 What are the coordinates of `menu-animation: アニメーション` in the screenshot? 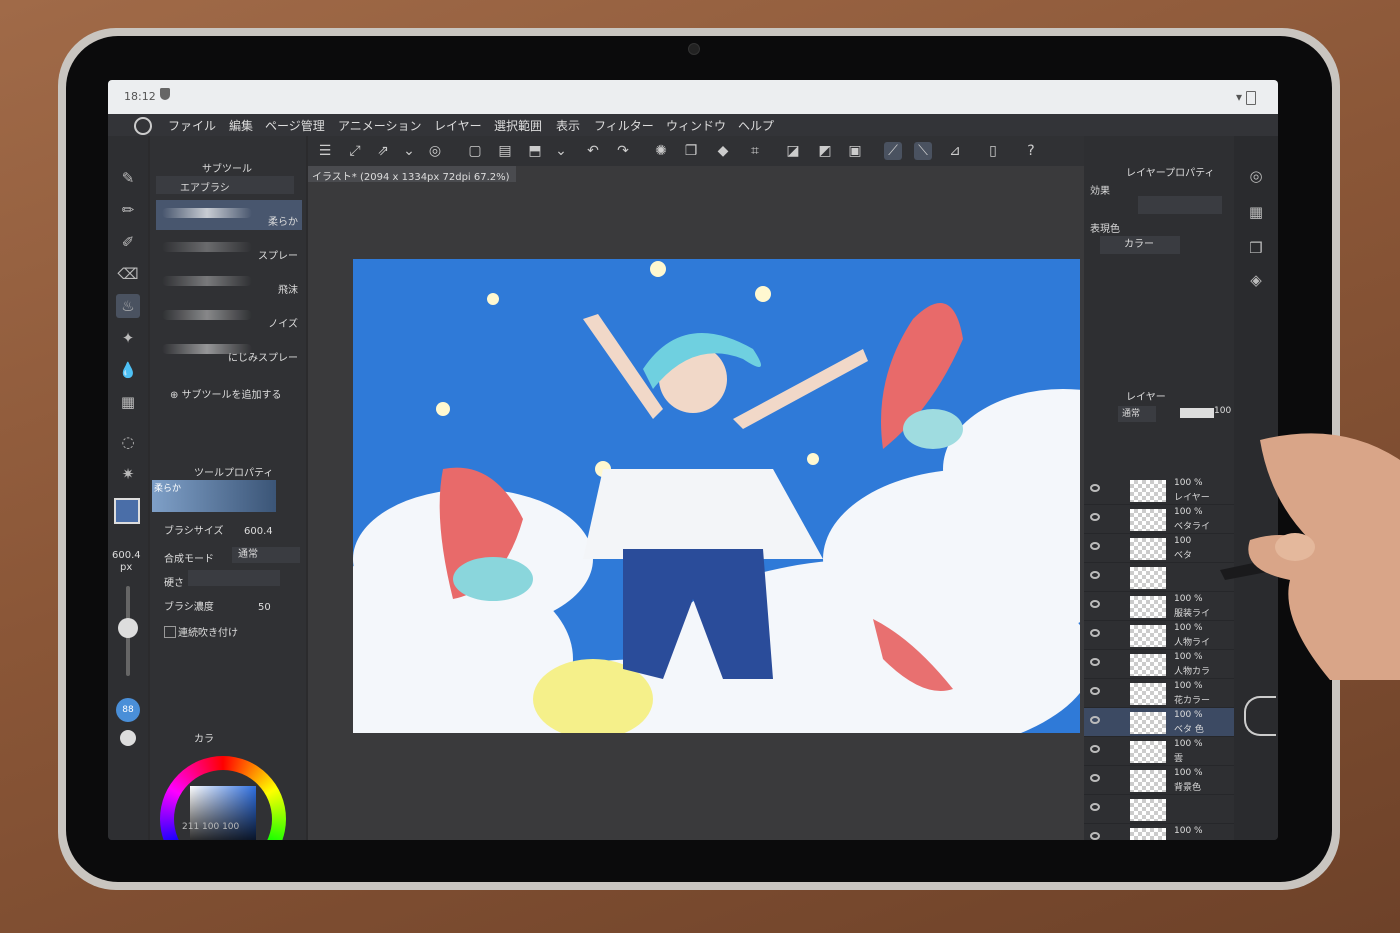 It's located at (380, 125).